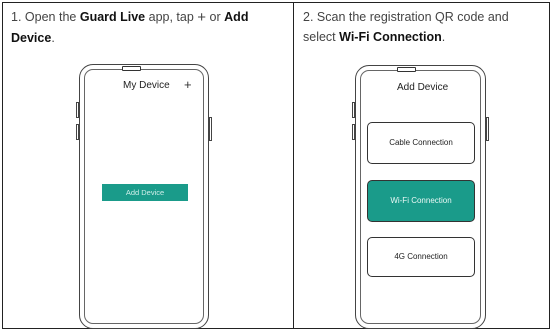 The height and width of the screenshot is (333, 555). I want to click on wifi-connection-label: Wi-Fi Connection, so click(390, 37).